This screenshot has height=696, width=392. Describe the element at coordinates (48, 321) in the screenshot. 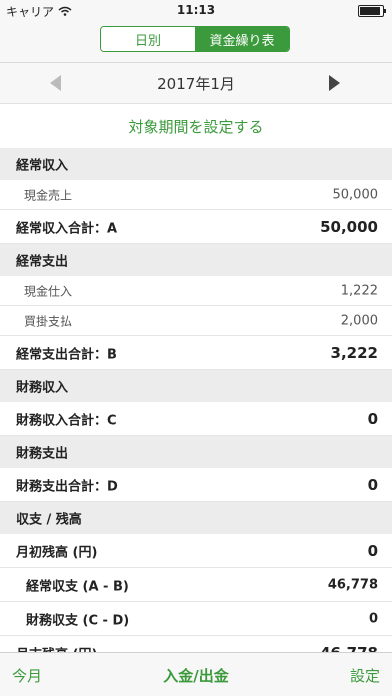

I see `row-label: 買掛支払` at that location.